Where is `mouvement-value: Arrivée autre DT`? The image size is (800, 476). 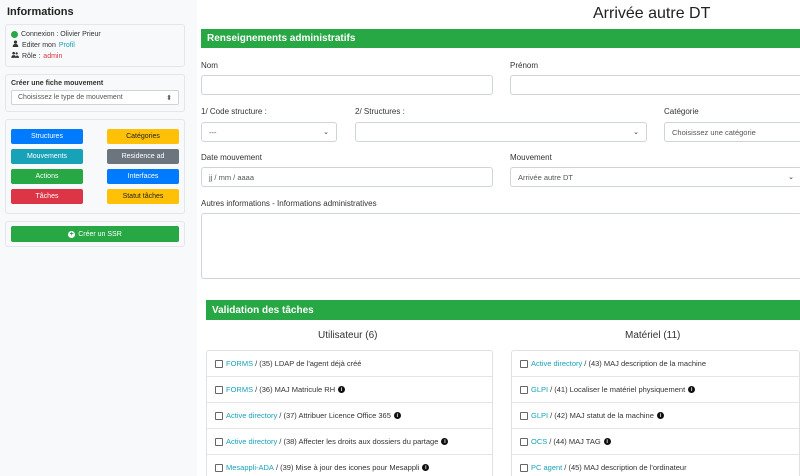 mouvement-value: Arrivée autre DT is located at coordinates (546, 177).